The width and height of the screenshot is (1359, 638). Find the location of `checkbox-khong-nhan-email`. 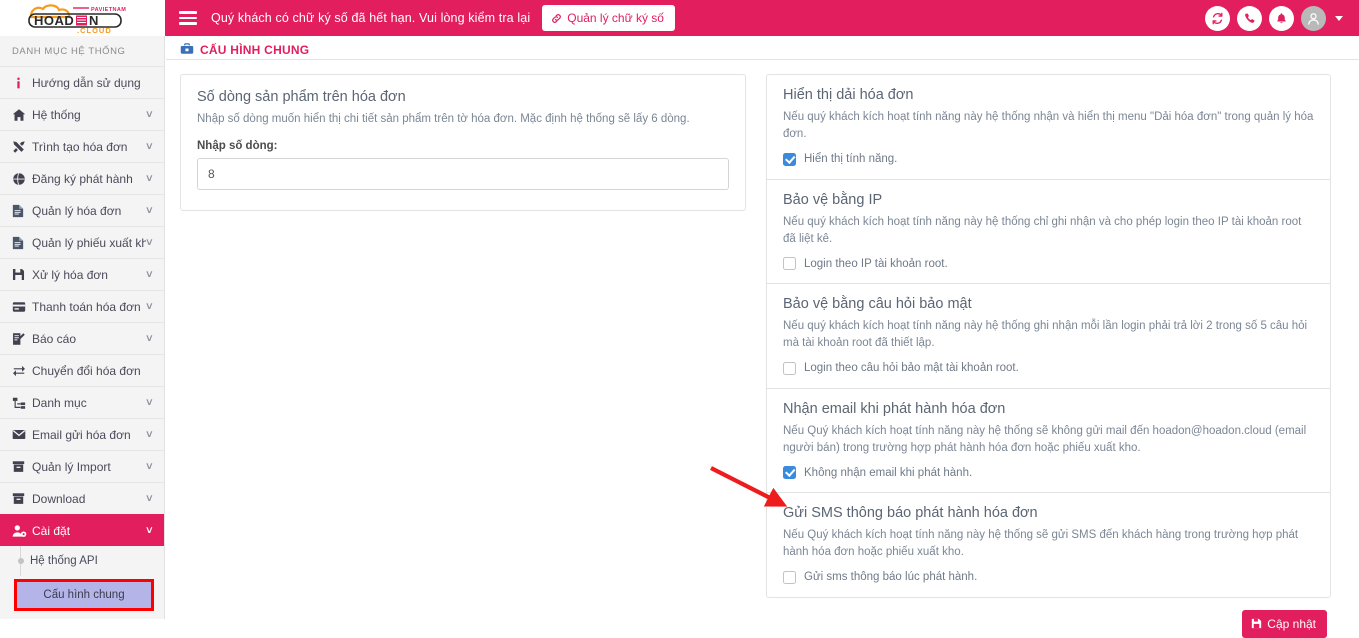

checkbox-khong-nhan-email is located at coordinates (789, 472).